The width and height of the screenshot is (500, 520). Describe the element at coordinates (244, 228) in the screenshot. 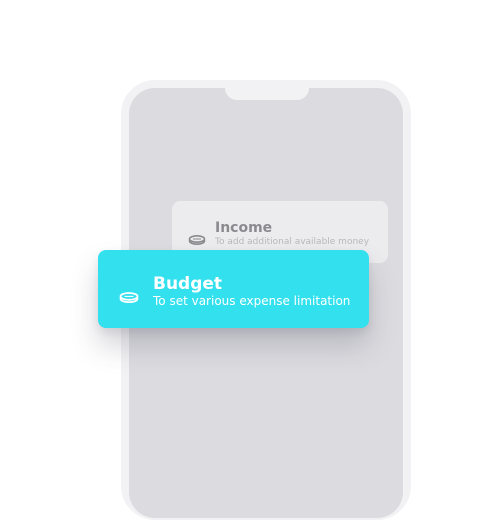

I see `income-title: Income` at that location.